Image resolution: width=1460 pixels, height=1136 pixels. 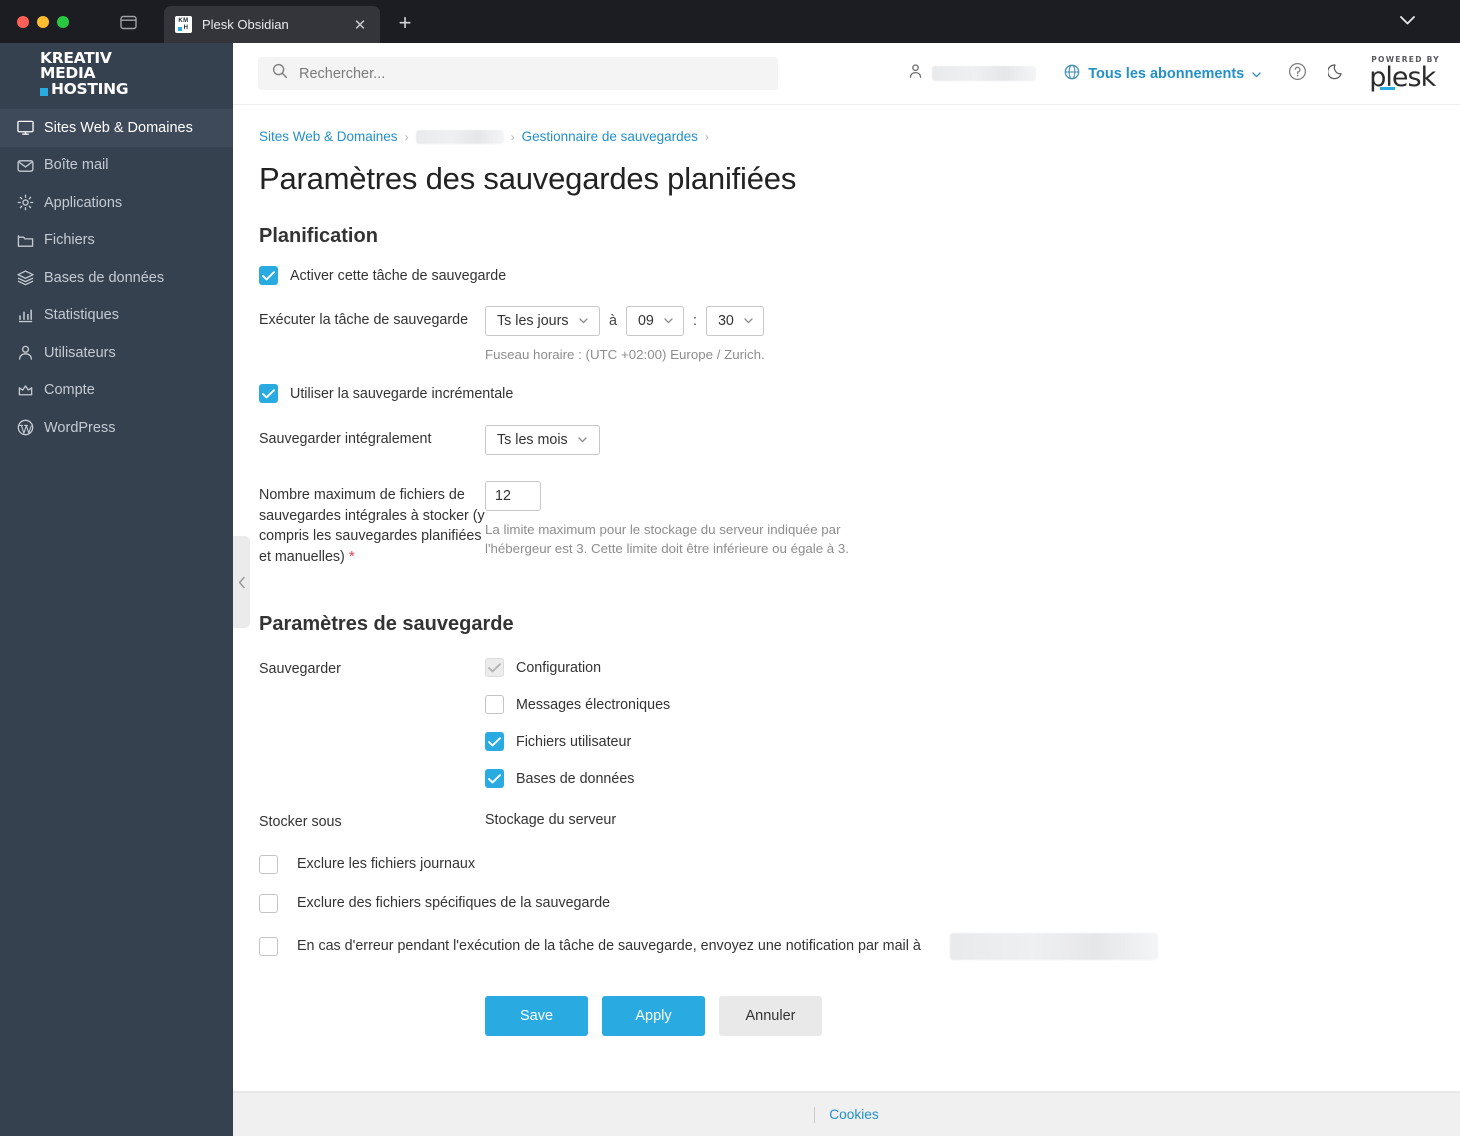 I want to click on sidebar-item-label: Applications, so click(x=83, y=202).